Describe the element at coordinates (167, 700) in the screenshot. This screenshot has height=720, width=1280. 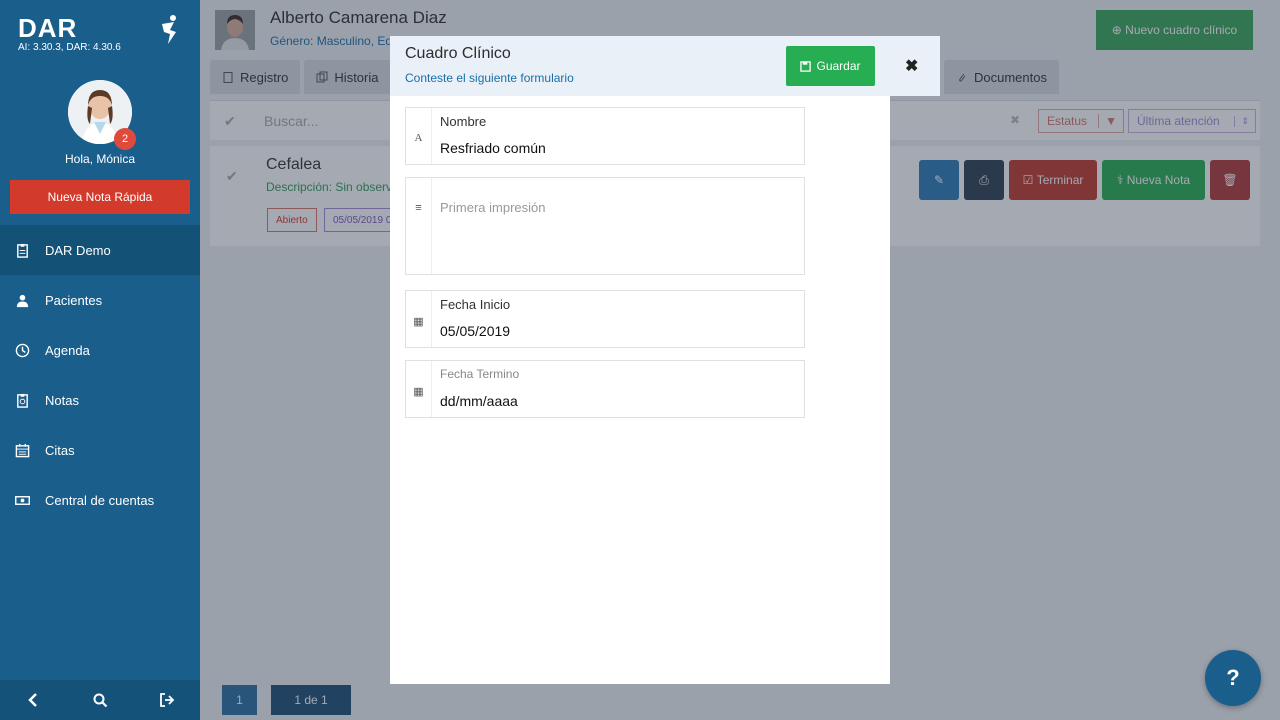
I see `logout-icon` at that location.